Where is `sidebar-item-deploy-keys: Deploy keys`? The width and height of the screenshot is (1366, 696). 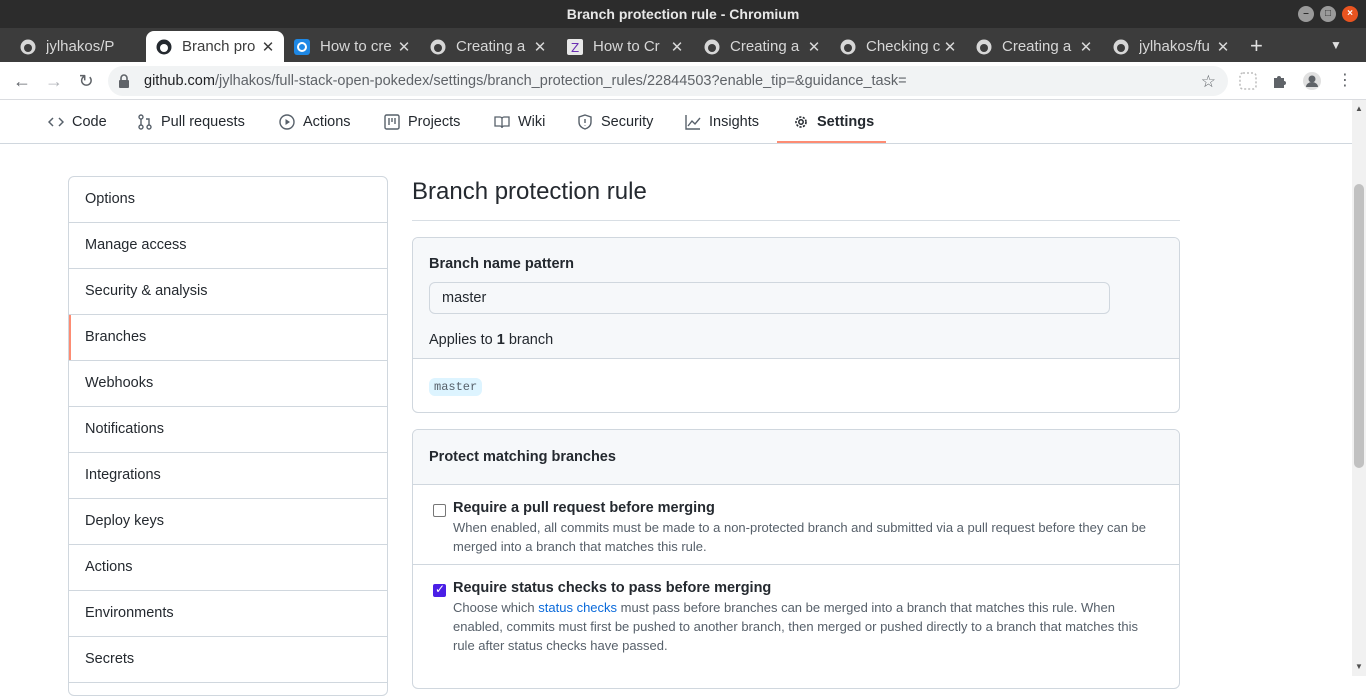 sidebar-item-deploy-keys: Deploy keys is located at coordinates (228, 522).